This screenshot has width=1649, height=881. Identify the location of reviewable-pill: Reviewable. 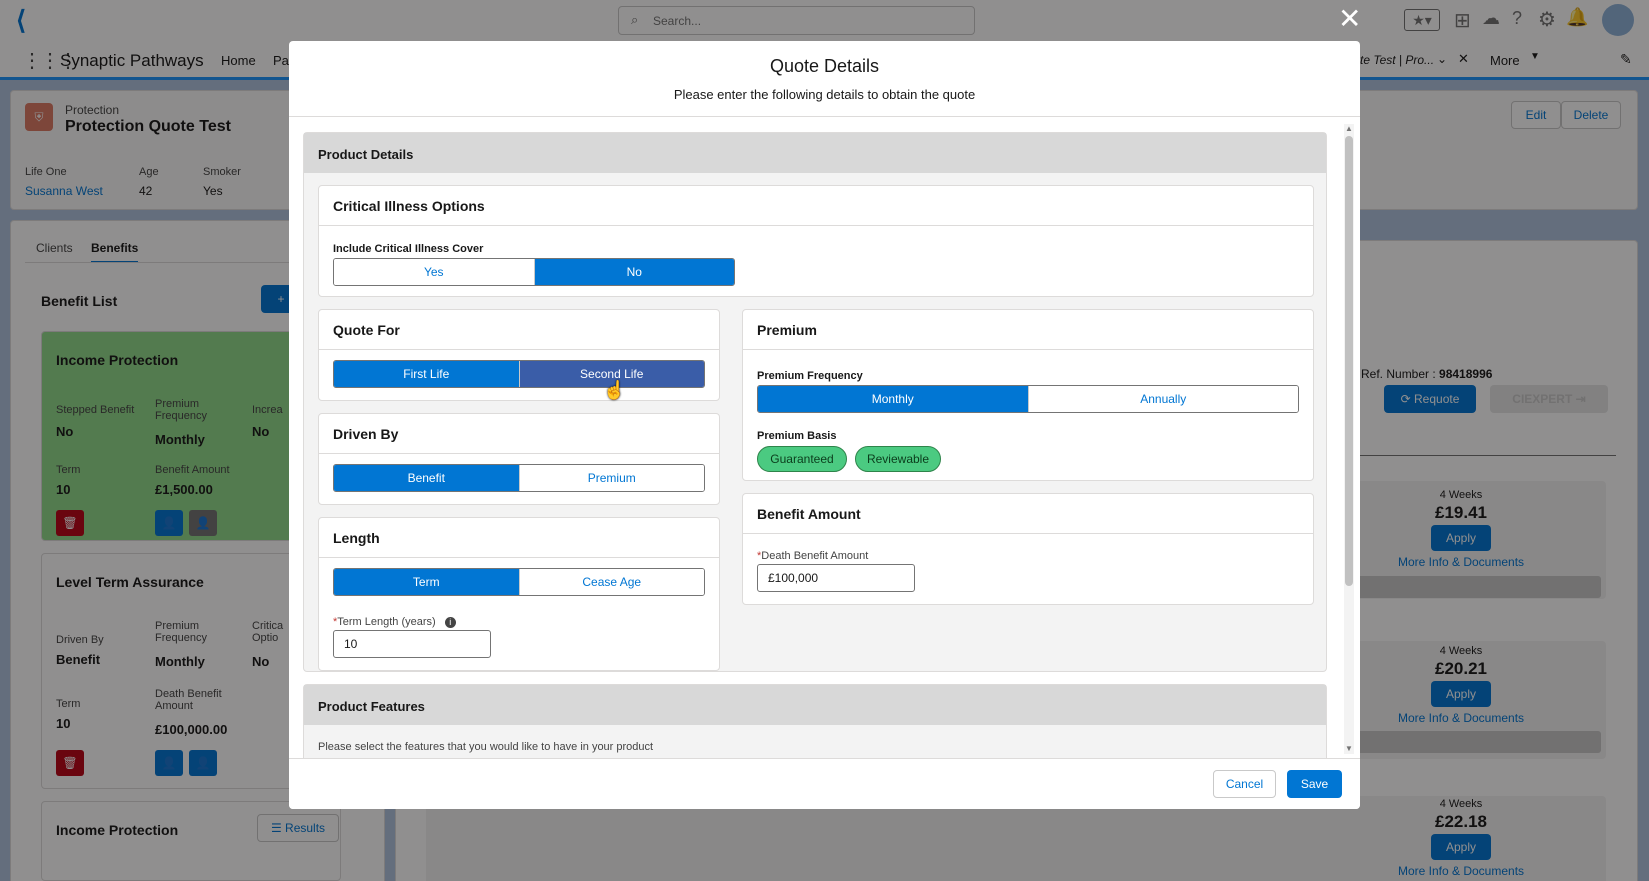
(898, 459).